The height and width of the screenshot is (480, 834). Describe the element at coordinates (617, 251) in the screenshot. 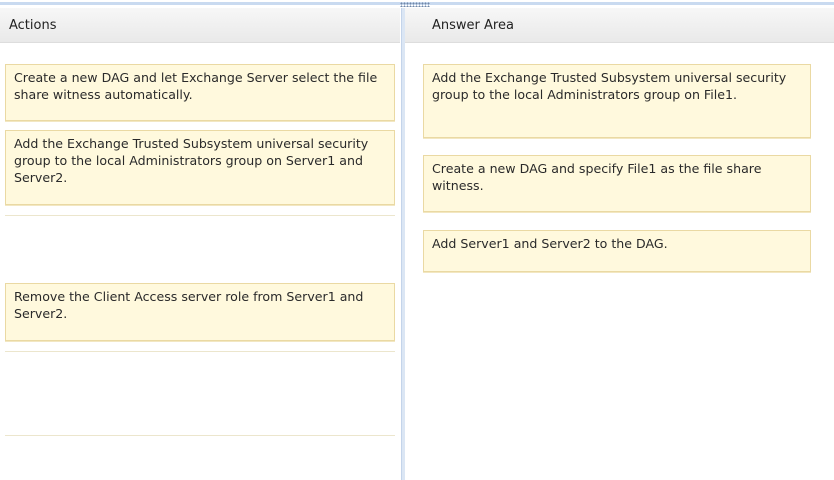

I see `answer-item-add-servers-to-dag: Add Server1 and Server2 to the DAG.` at that location.